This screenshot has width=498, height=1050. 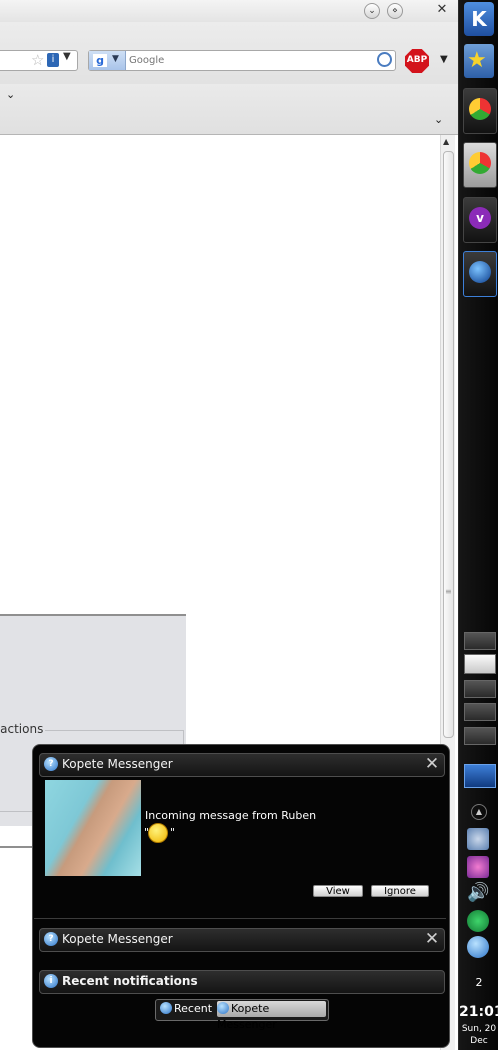 What do you see at coordinates (107, 60) in the screenshot?
I see `search-engine-selector: g ▼` at bounding box center [107, 60].